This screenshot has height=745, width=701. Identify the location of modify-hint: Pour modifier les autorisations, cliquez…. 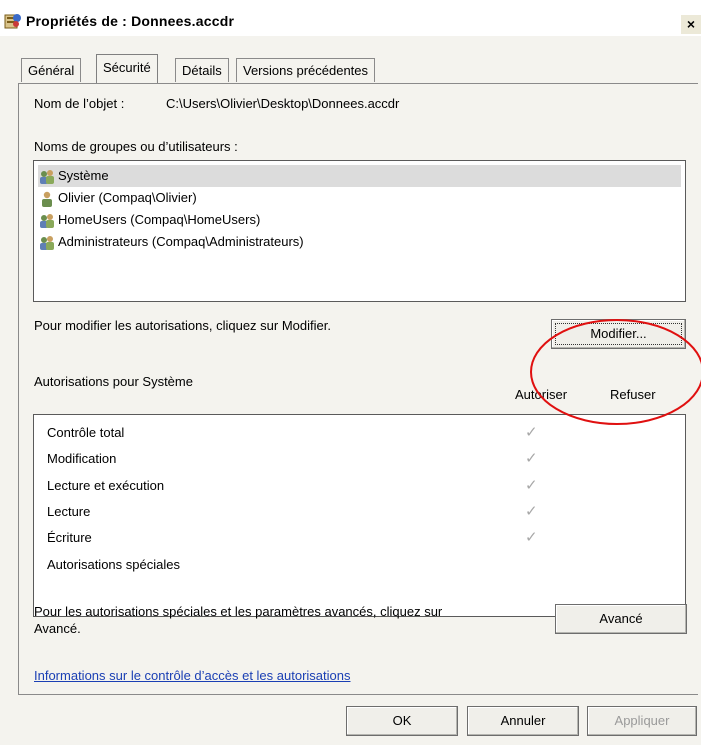
(182, 325).